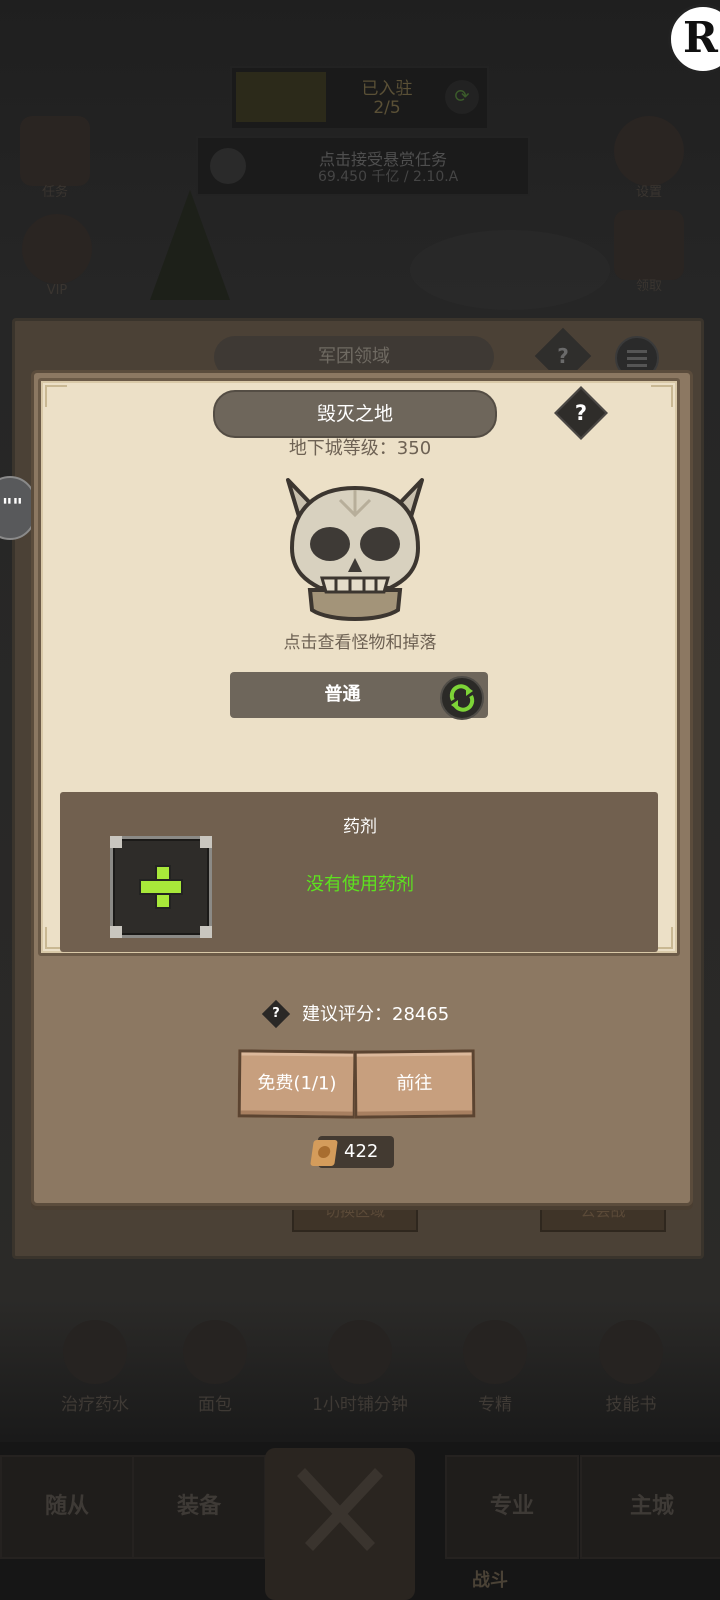  I want to click on scroll-icon, so click(324, 1153).